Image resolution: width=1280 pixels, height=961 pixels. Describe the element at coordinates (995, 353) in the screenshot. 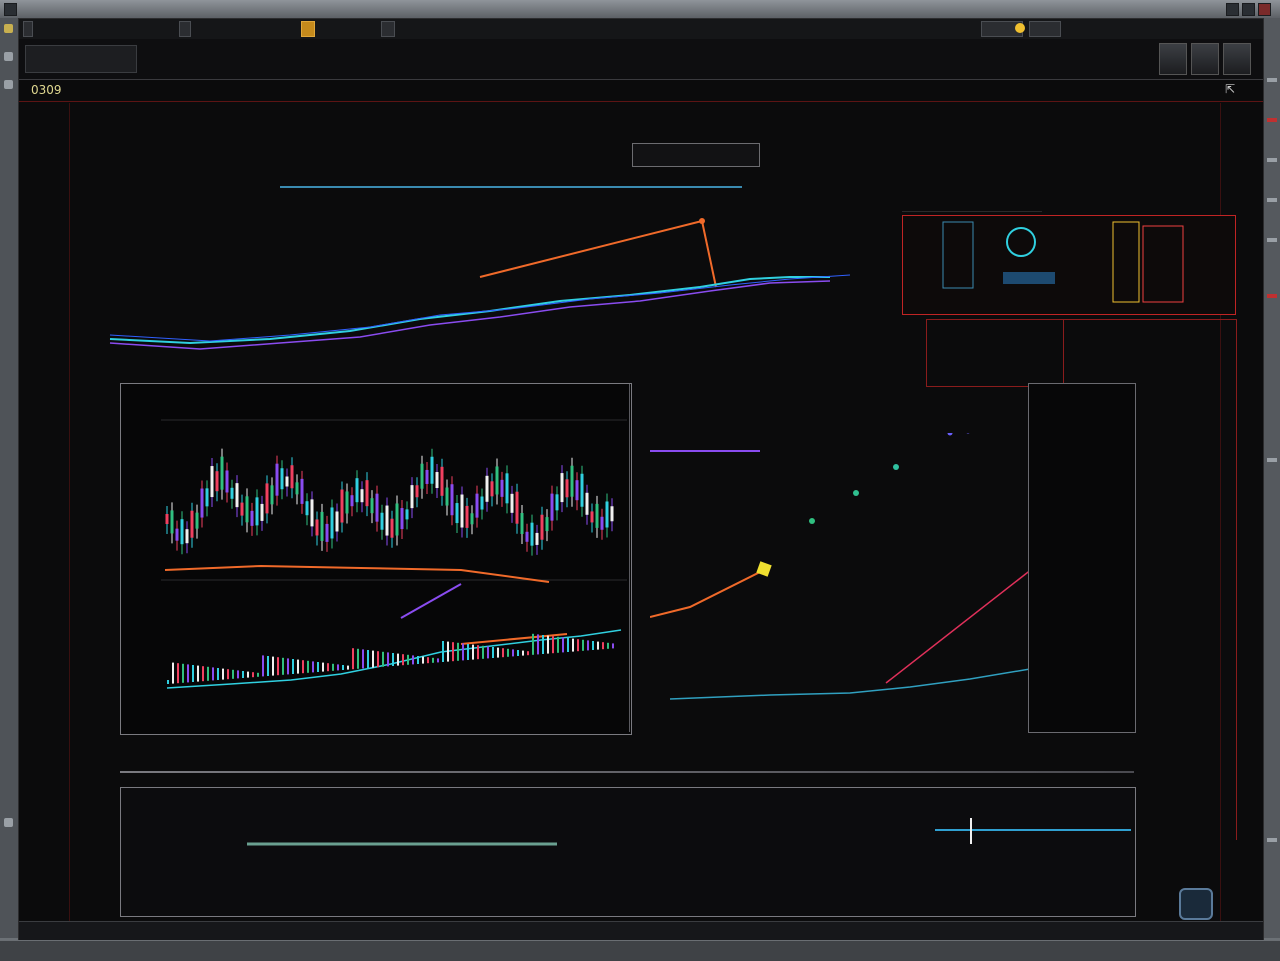

I see `stats-subpanel` at that location.